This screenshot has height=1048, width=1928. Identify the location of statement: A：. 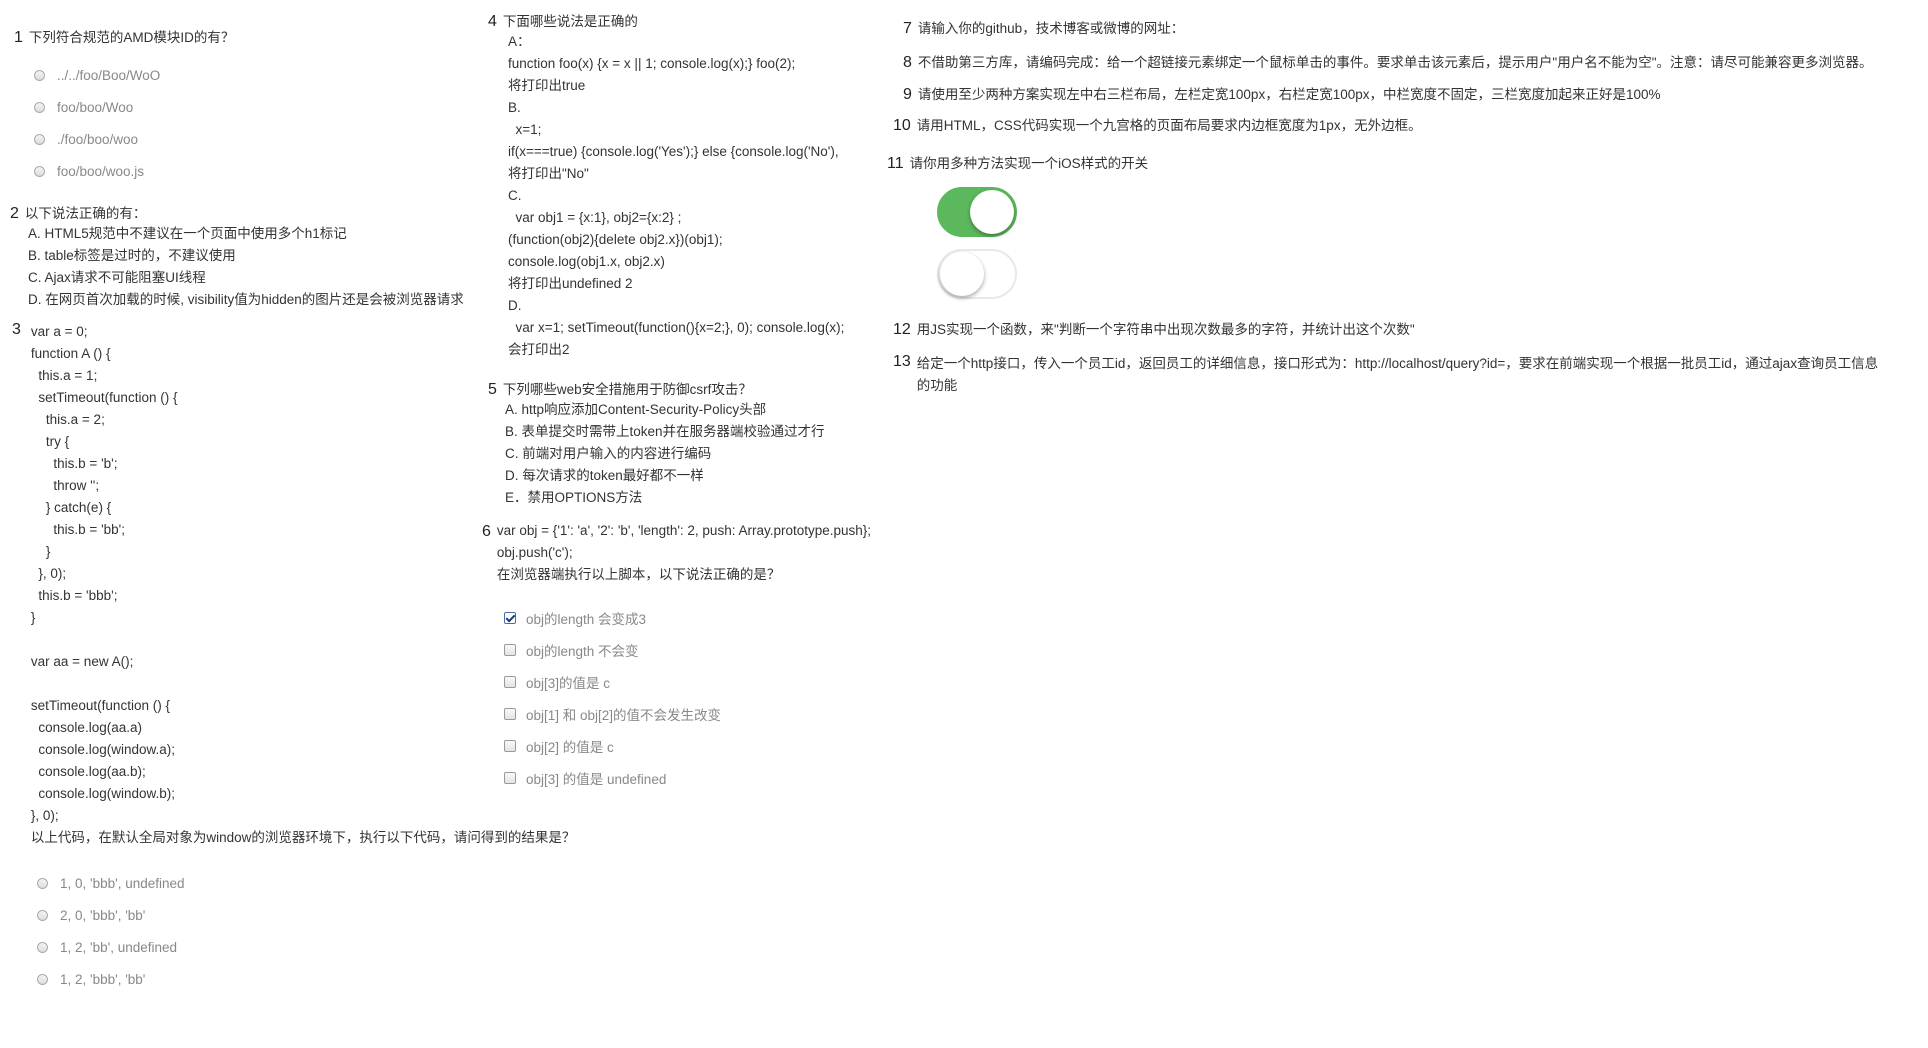
(519, 41).